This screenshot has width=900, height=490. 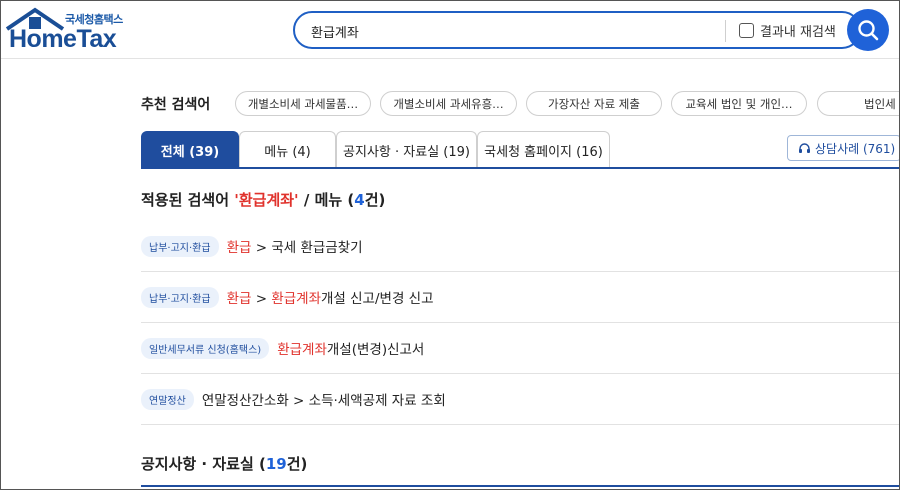 I want to click on result-path: 연말정산간소화 > 소득·세액공제 자료 조회, so click(x=324, y=399).